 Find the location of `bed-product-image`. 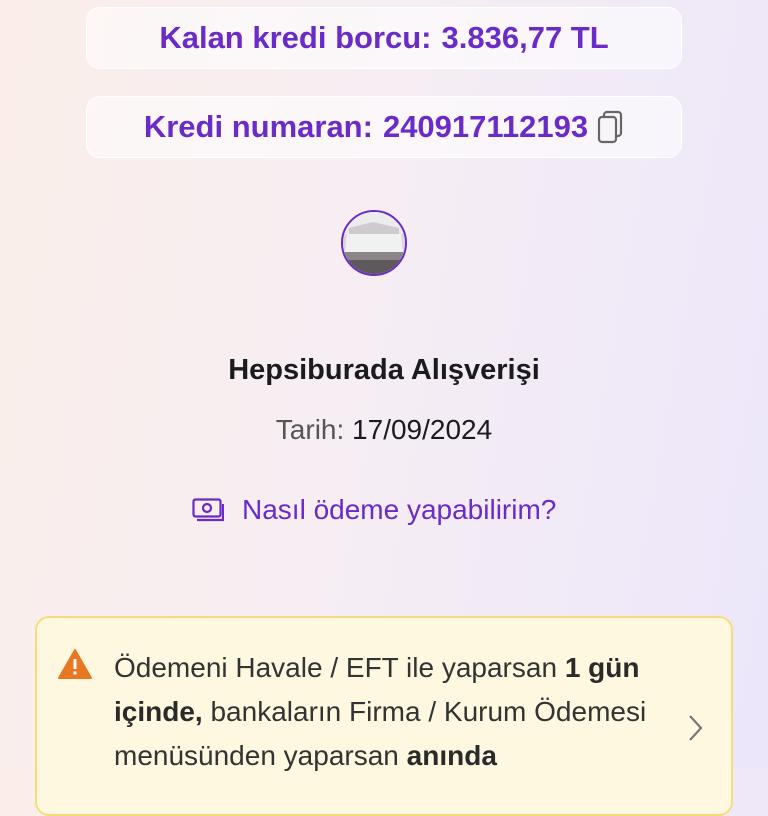

bed-product-image is located at coordinates (374, 243).